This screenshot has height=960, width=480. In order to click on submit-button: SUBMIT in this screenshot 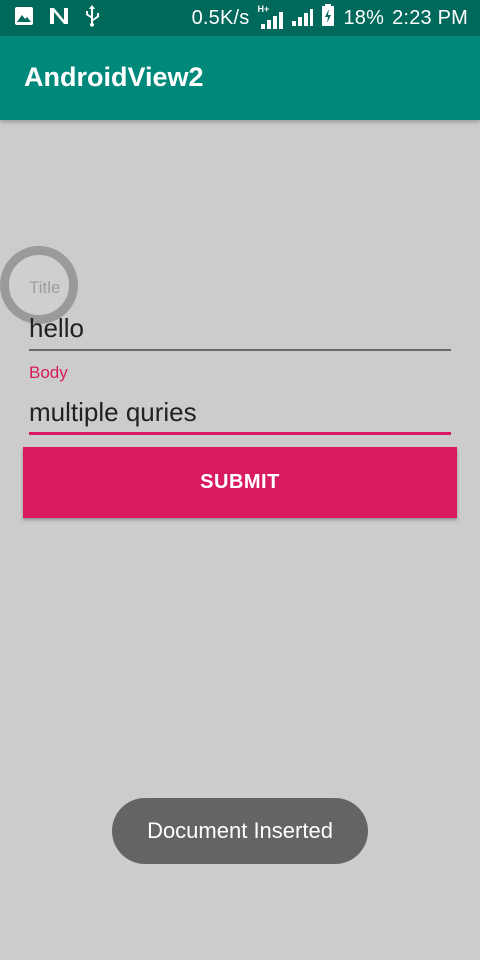, I will do `click(240, 482)`.